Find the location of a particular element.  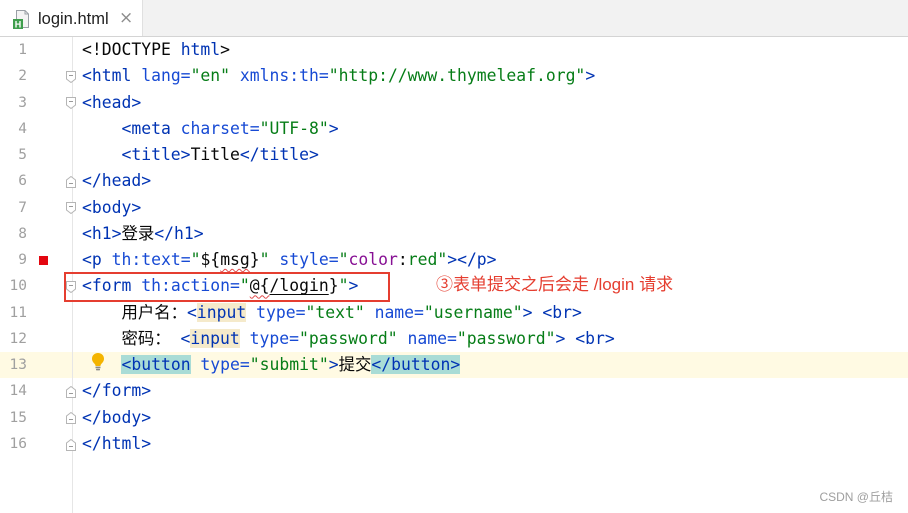

code-token: "http://www.thymeleaf.org" is located at coordinates (457, 76).